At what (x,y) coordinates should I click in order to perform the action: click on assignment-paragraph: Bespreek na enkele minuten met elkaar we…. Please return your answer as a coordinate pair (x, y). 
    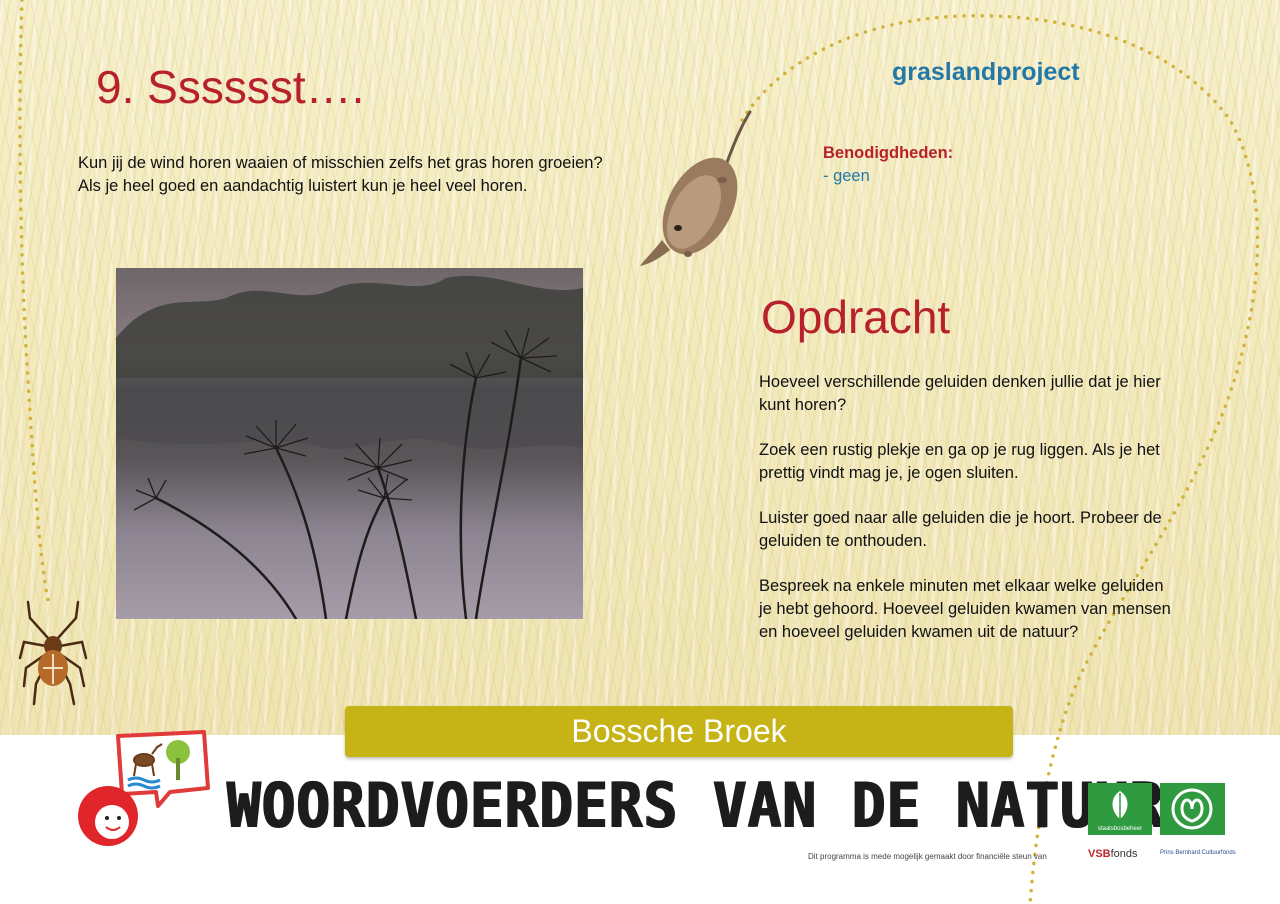
    Looking at the image, I should click on (965, 609).